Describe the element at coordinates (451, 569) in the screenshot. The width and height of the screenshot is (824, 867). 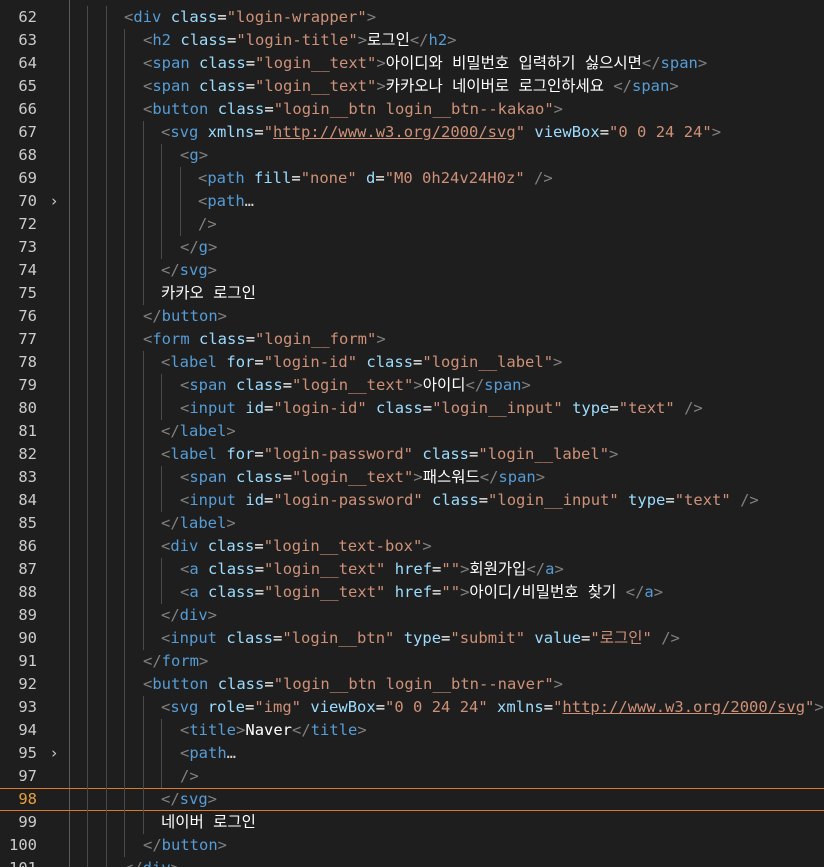
I see `code-token: ""` at that location.